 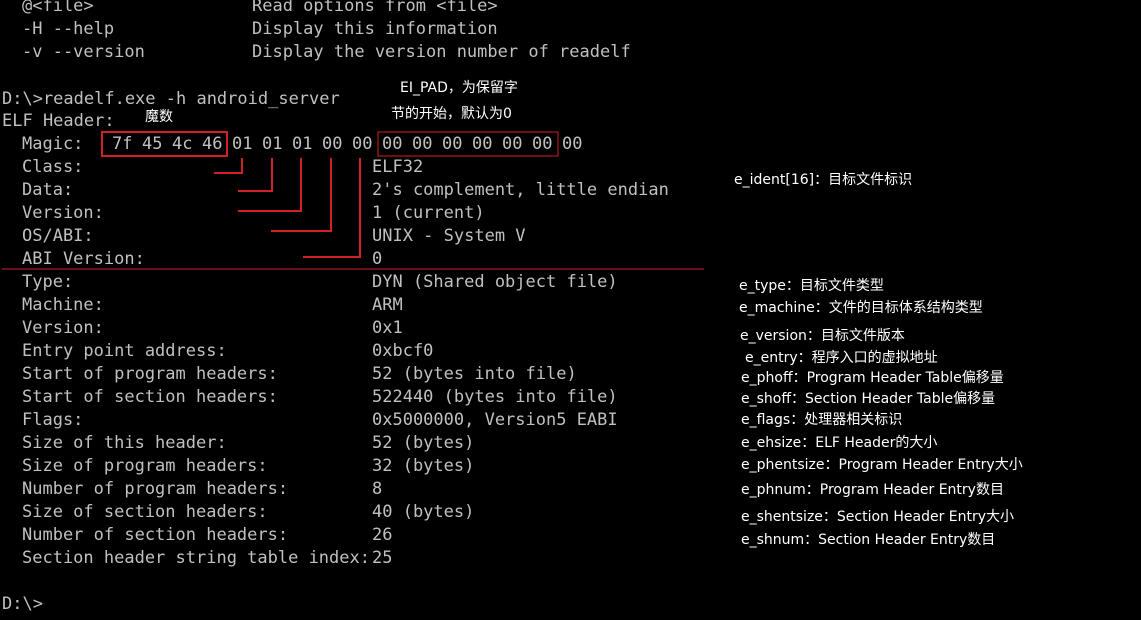 What do you see at coordinates (403, 351) in the screenshot?
I see `field-value: 0xbcf0` at bounding box center [403, 351].